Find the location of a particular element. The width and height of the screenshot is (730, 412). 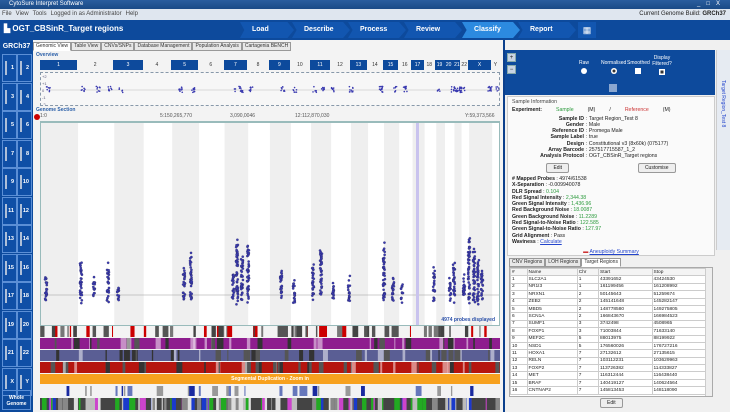

checkerboard-flag-icon: ▦ is located at coordinates (587, 30).